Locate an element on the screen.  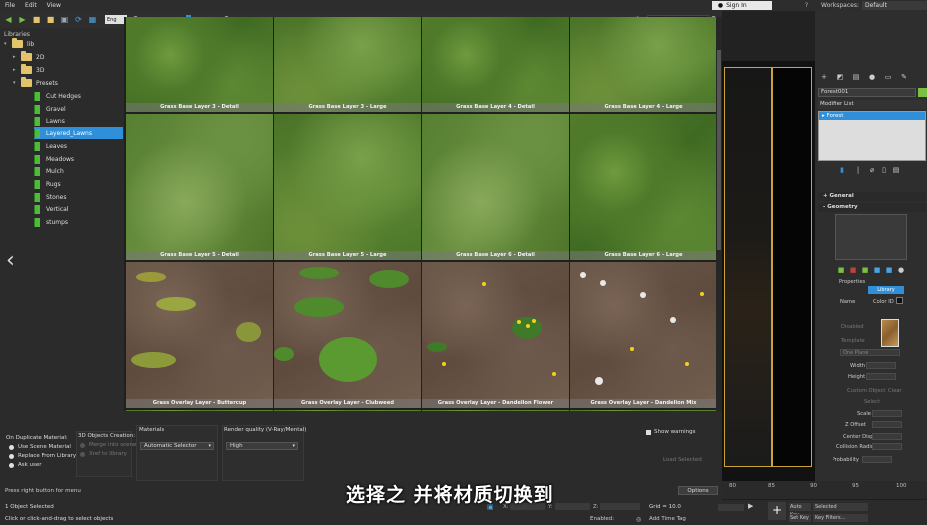
z-coord-field is located at coordinates (620, 506).